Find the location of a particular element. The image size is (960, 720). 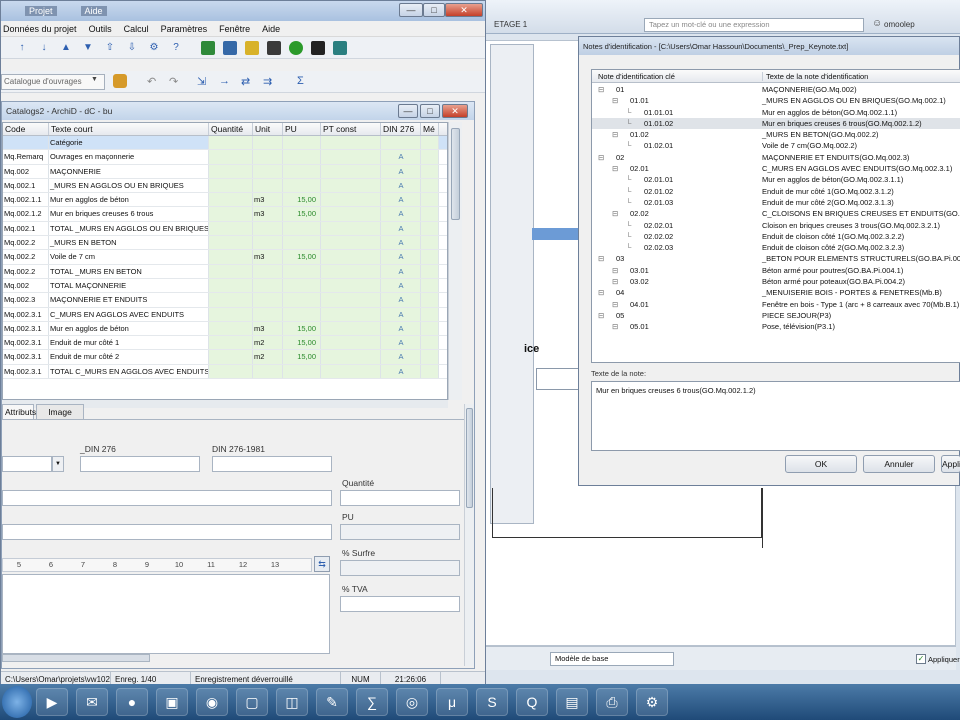

cell-text: TOTAL _MURS EN AGGLOS OU EN BRIQUES is located at coordinates (129, 228).